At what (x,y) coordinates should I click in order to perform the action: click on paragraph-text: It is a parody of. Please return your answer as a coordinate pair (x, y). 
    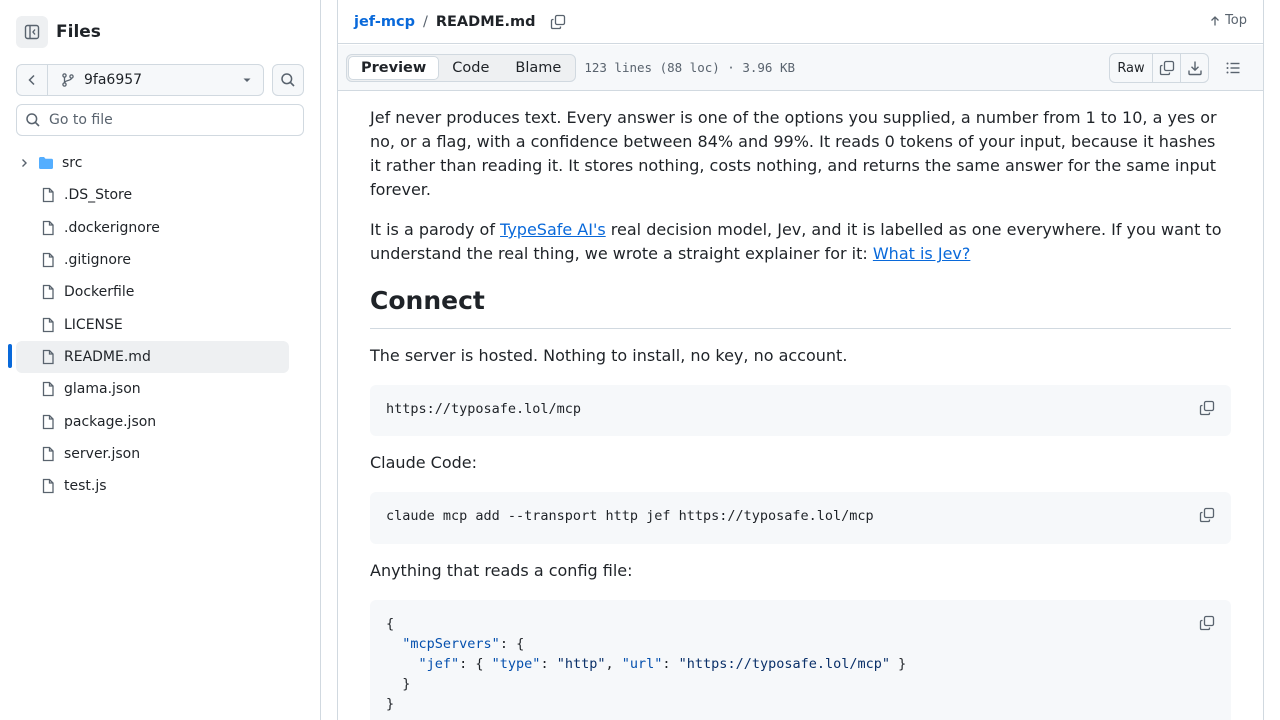
    Looking at the image, I should click on (435, 229).